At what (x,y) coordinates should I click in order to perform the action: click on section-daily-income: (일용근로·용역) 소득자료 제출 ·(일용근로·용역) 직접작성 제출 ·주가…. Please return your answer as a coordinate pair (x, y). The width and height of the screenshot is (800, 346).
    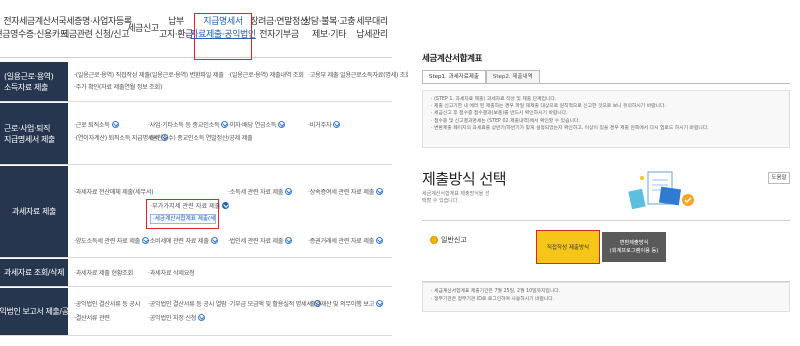
    Looking at the image, I should click on (205, 82).